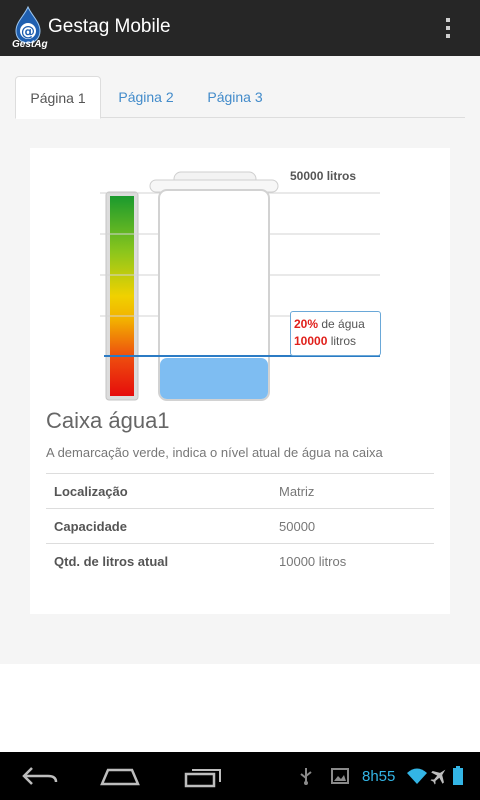 This screenshot has height=800, width=480. What do you see at coordinates (58, 97) in the screenshot?
I see `tab-pagina-1: Página 1` at bounding box center [58, 97].